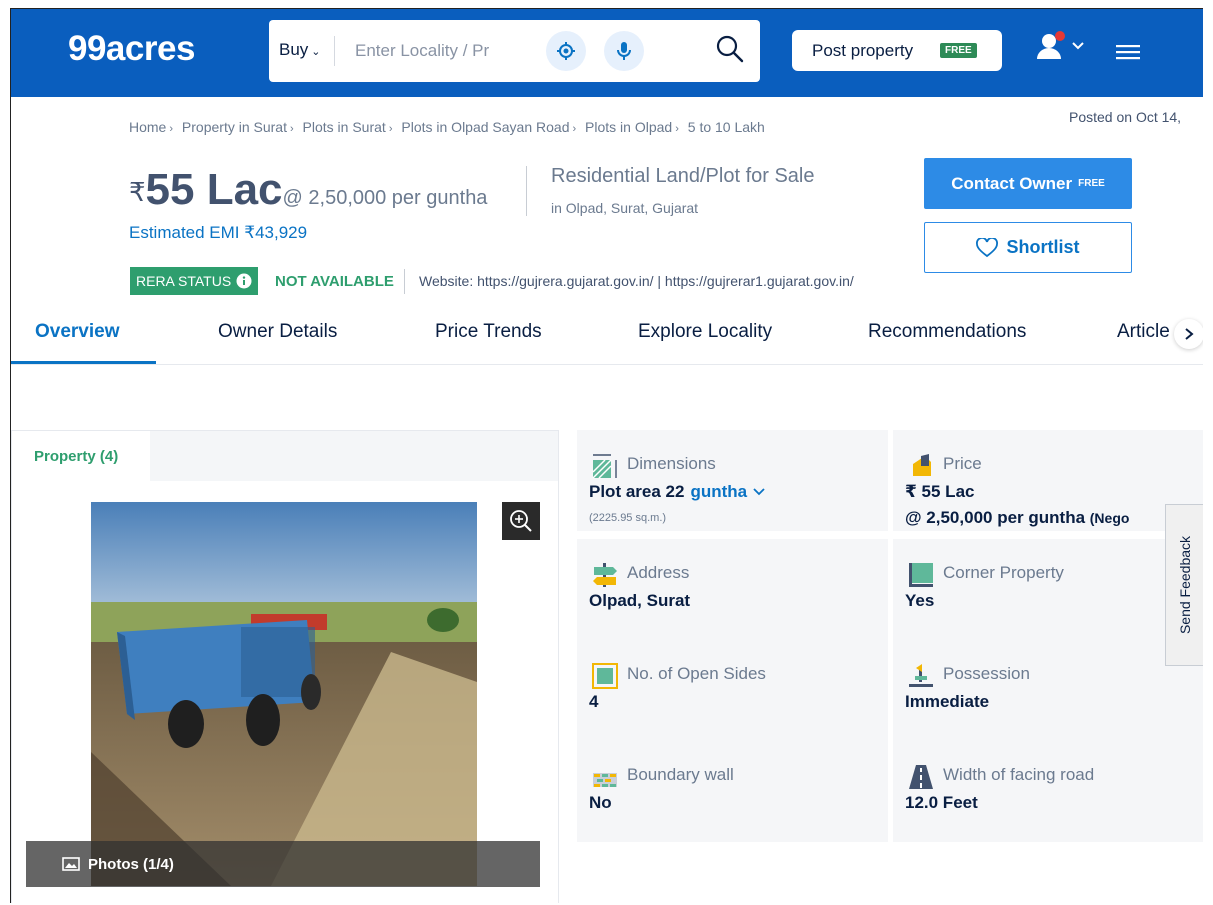  Describe the element at coordinates (184, 281) in the screenshot. I see `rera-status-label: RERA STATUS` at that location.